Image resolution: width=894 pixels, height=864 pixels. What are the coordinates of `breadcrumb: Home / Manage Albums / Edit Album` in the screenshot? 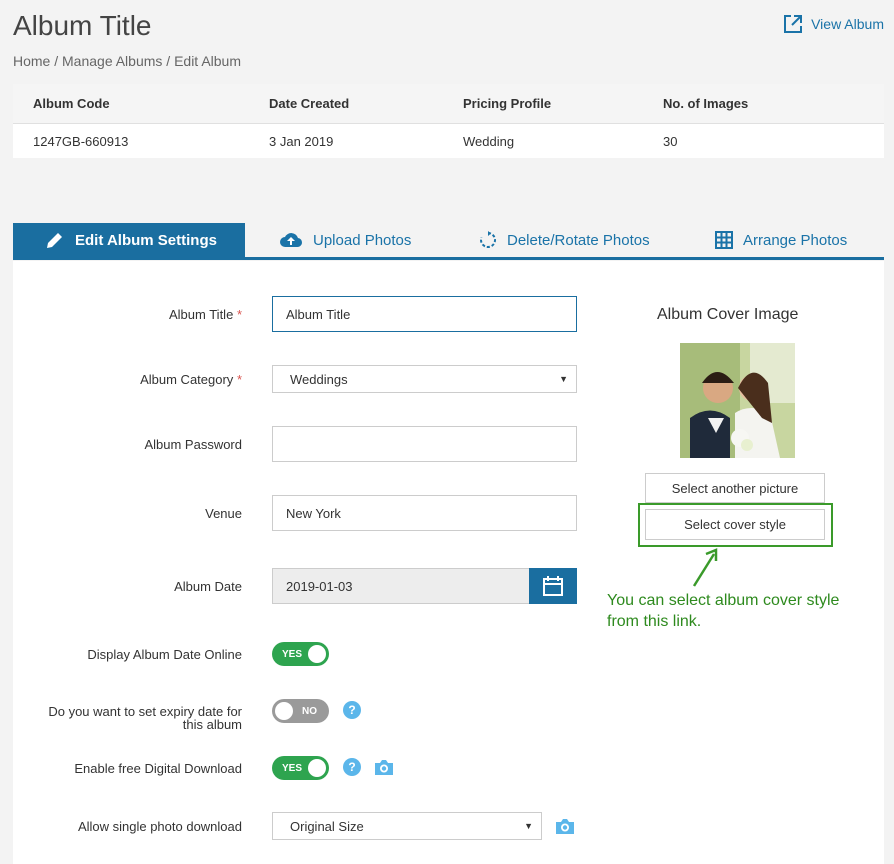 It's located at (127, 61).